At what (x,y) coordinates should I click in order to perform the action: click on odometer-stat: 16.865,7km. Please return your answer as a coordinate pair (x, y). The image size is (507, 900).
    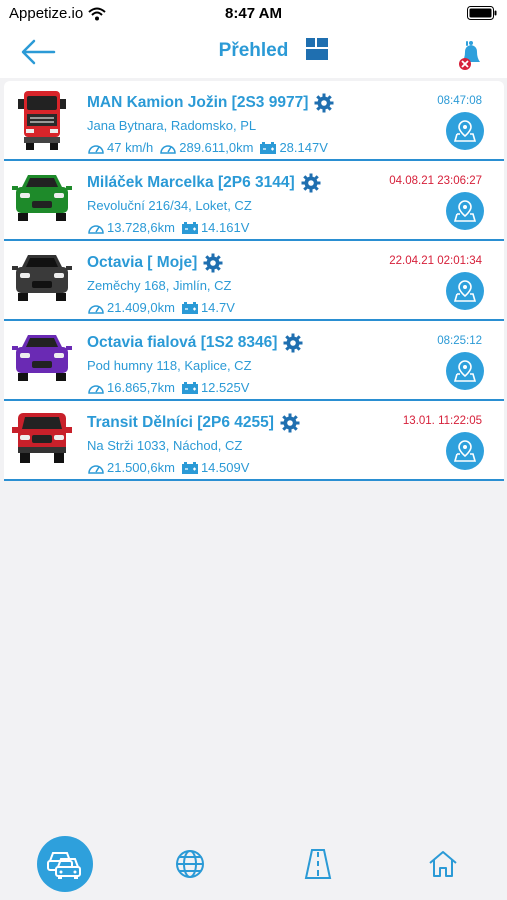
    Looking at the image, I should click on (131, 387).